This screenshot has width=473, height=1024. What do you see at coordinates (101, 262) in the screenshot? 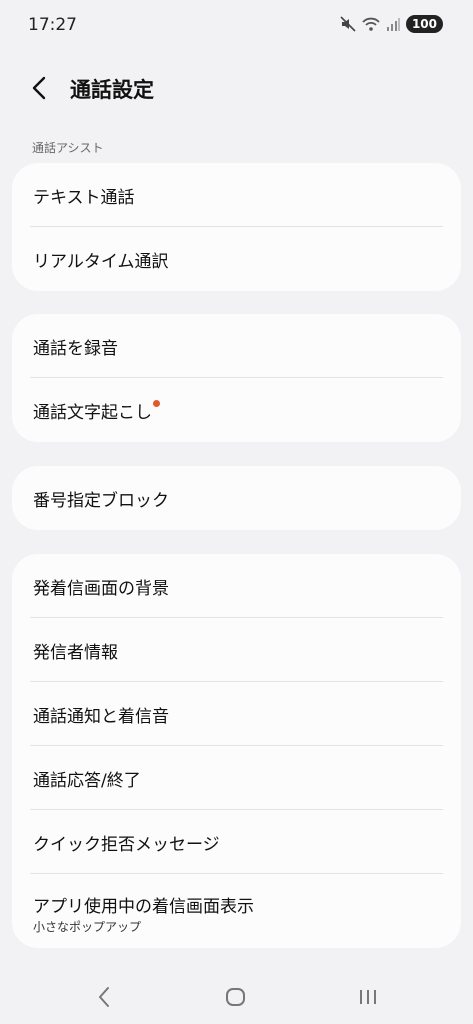
I see `row-label: リアルタイム通訳` at bounding box center [101, 262].